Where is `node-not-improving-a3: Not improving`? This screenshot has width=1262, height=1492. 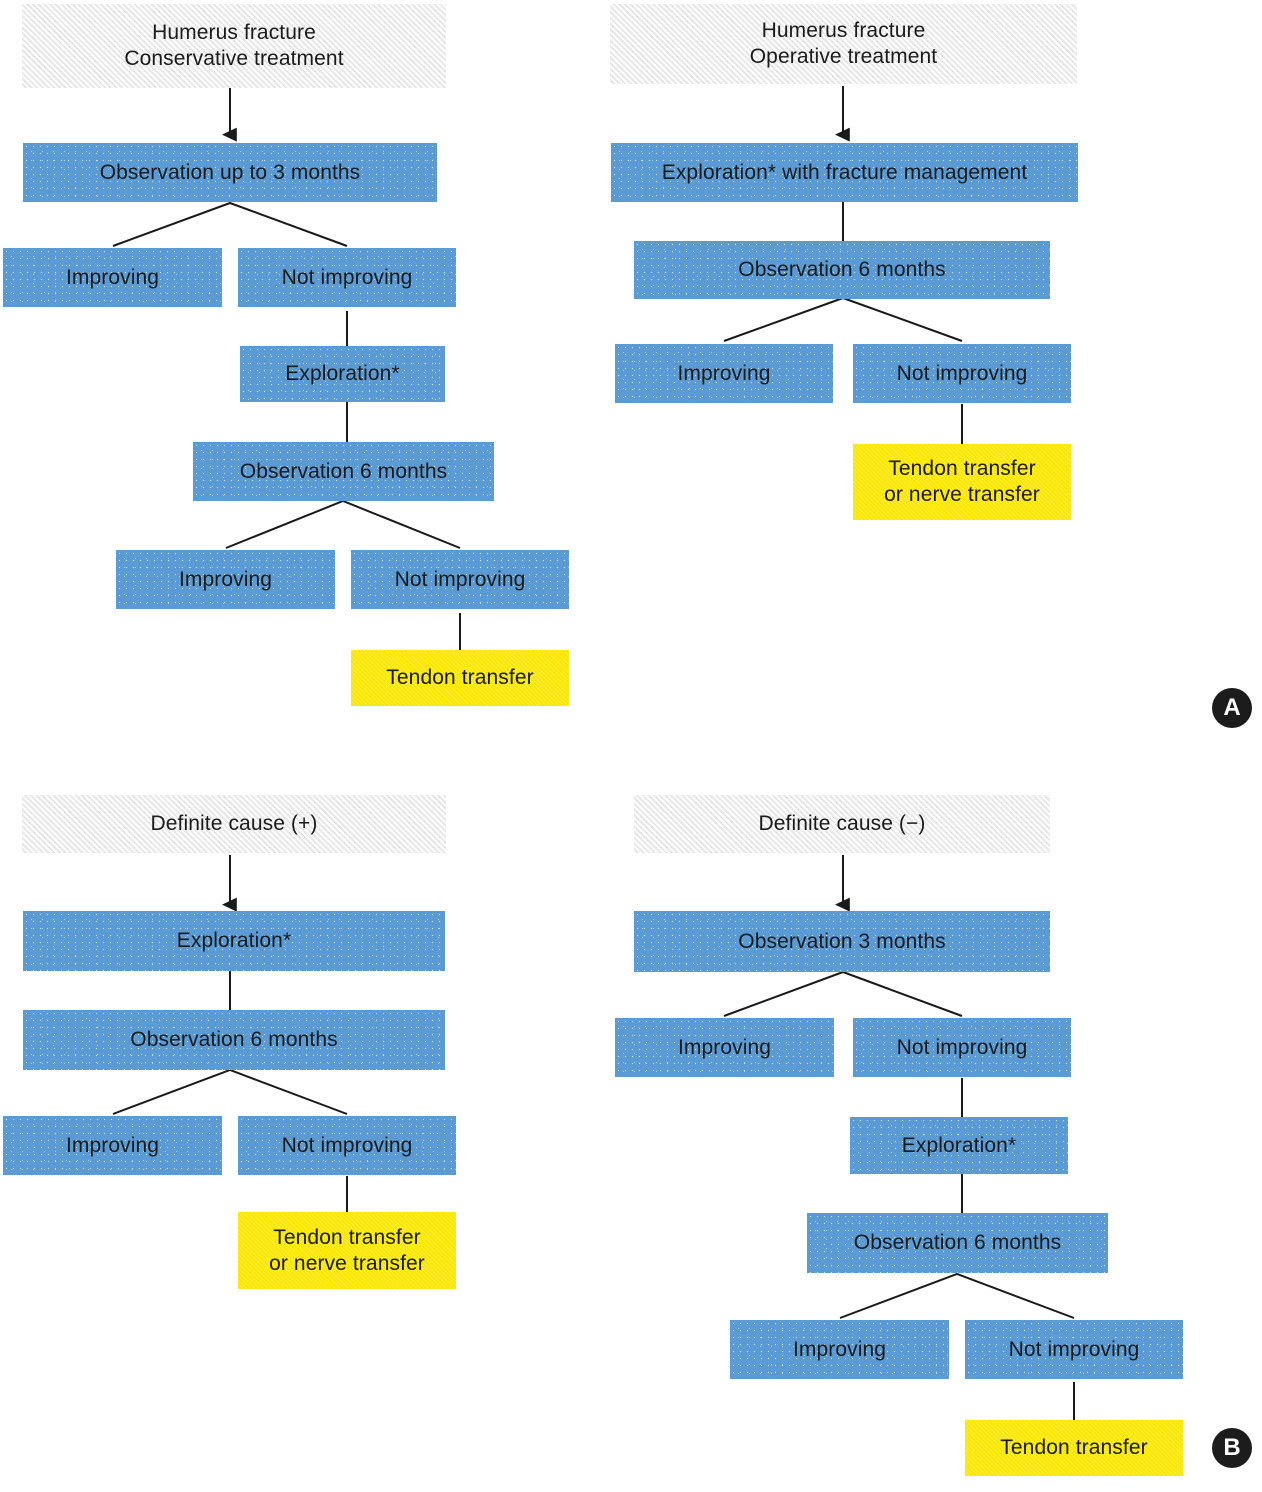 node-not-improving-a3: Not improving is located at coordinates (962, 373).